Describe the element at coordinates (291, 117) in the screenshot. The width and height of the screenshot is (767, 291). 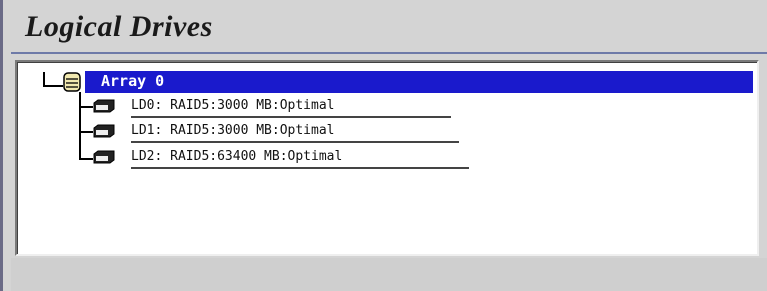
I see `ld0-underline` at that location.